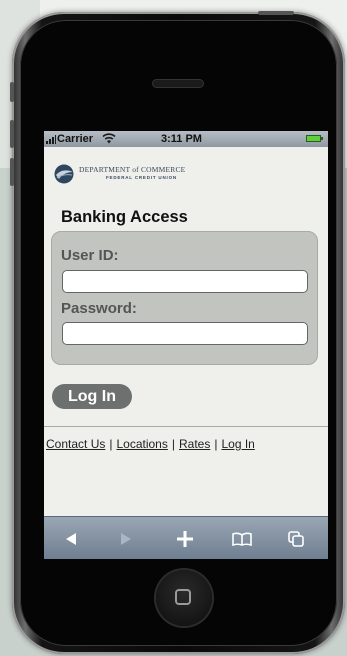 This screenshot has height=656, width=347. I want to click on footer-link-log-in: Log In, so click(237, 444).